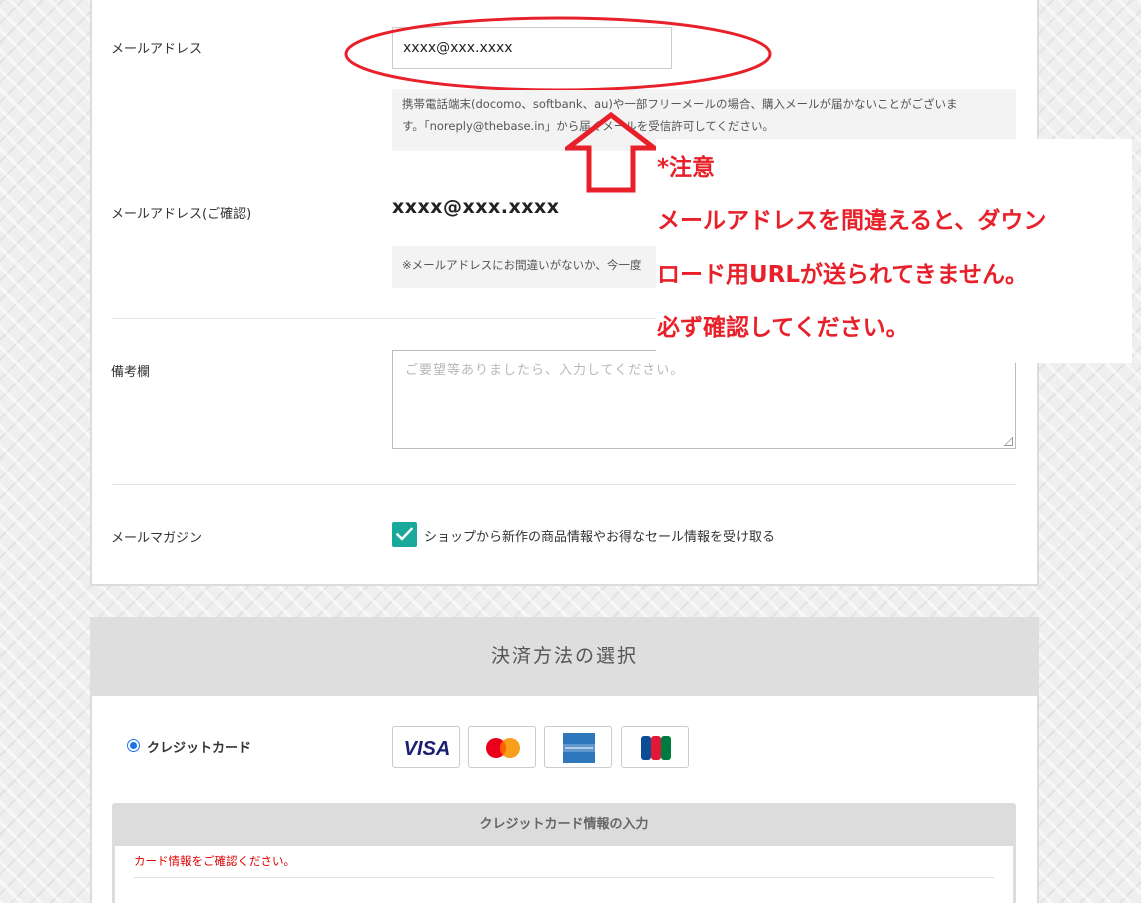 This screenshot has width=1141, height=903. I want to click on card-error-message: カード情報をご確認ください。, so click(214, 861).